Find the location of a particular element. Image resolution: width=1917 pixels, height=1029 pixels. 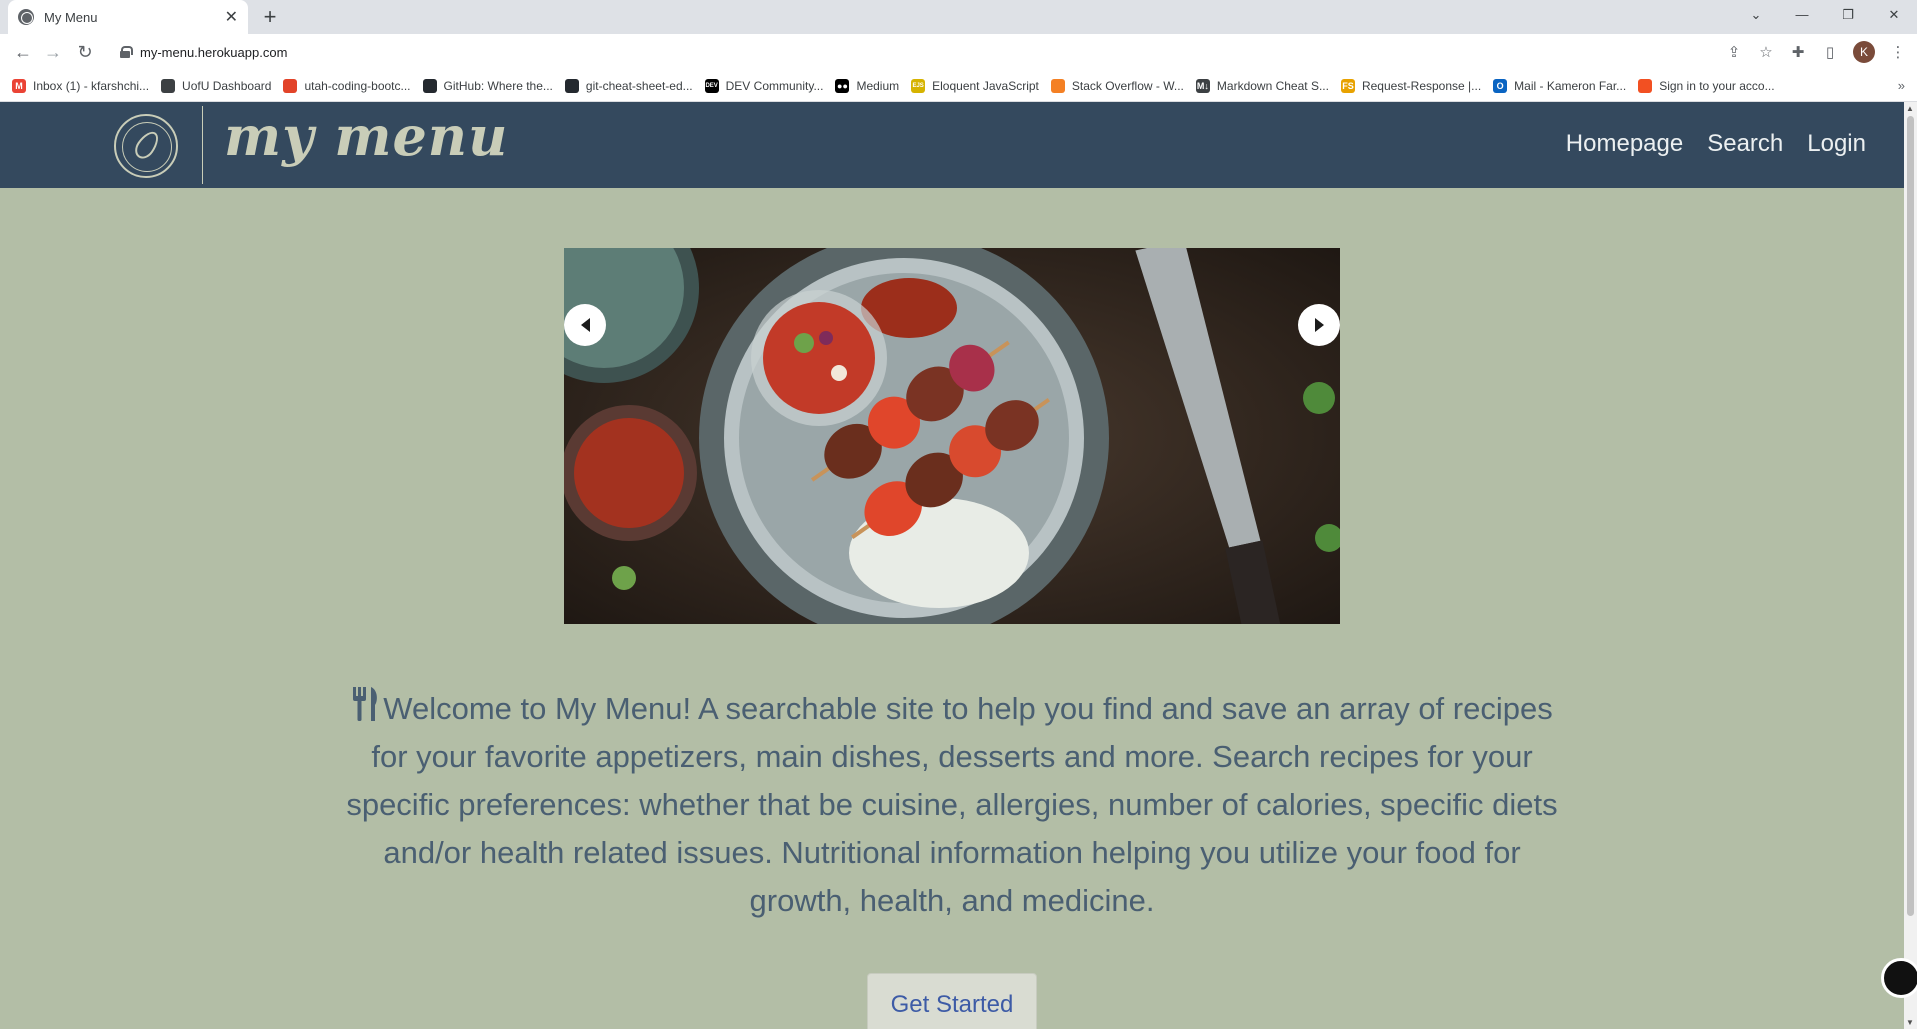

close-window-icon: ✕ is located at coordinates (1894, 15).